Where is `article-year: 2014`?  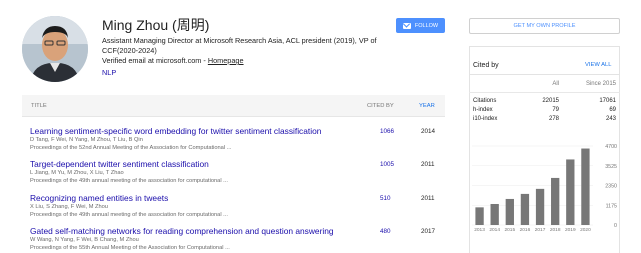 article-year: 2014 is located at coordinates (428, 131).